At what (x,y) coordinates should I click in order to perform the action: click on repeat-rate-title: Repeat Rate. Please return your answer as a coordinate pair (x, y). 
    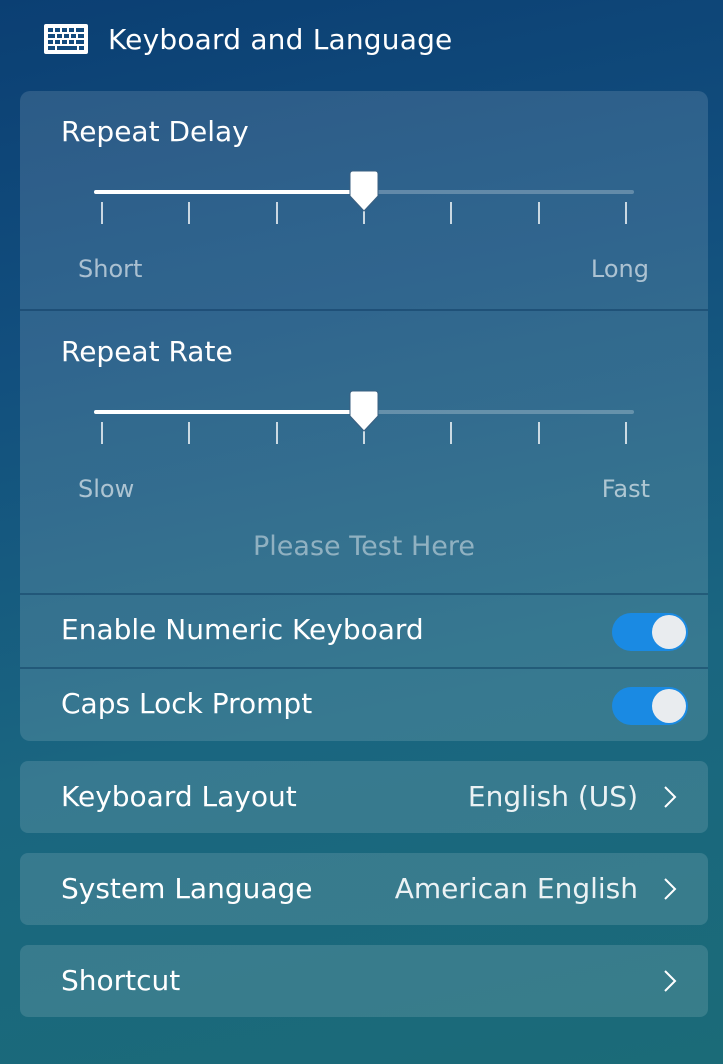
    Looking at the image, I should click on (147, 351).